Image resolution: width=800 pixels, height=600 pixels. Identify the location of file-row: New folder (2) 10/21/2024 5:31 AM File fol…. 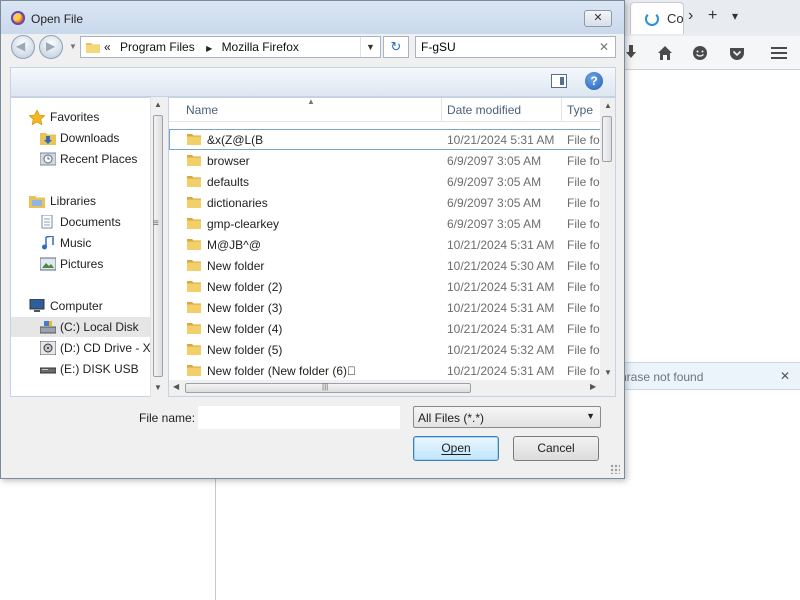
(386, 286).